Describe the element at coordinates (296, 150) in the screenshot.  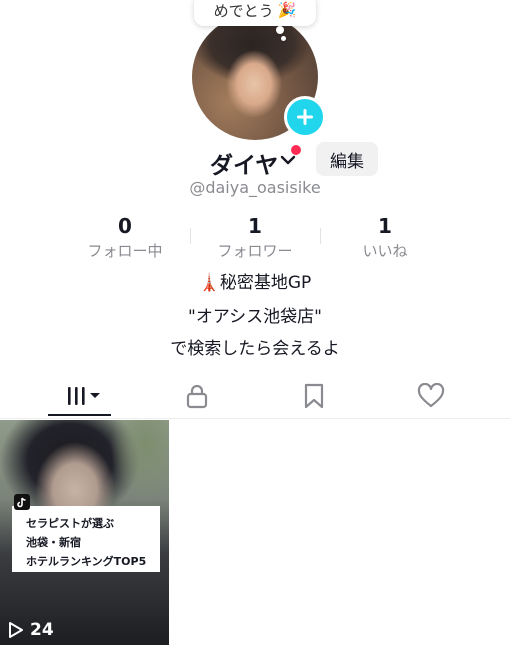
I see `notification-dot` at that location.